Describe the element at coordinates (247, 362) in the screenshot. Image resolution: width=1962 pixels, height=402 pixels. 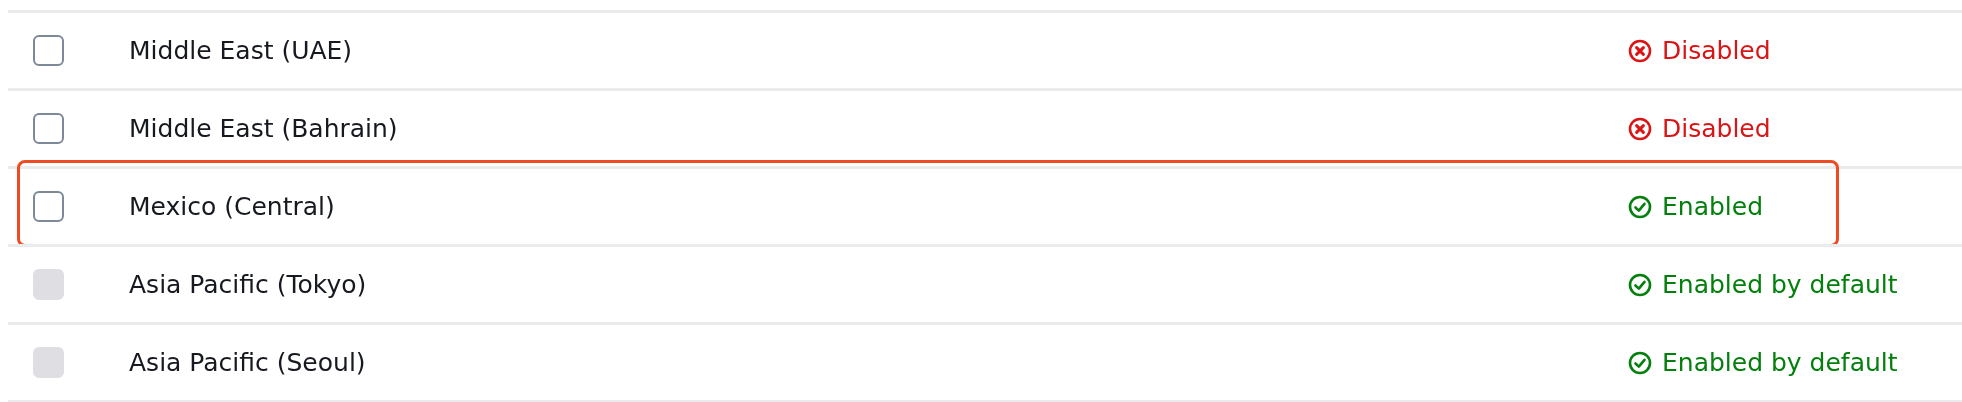
I see `region-name: Asia Pacific (Seoul)` at that location.